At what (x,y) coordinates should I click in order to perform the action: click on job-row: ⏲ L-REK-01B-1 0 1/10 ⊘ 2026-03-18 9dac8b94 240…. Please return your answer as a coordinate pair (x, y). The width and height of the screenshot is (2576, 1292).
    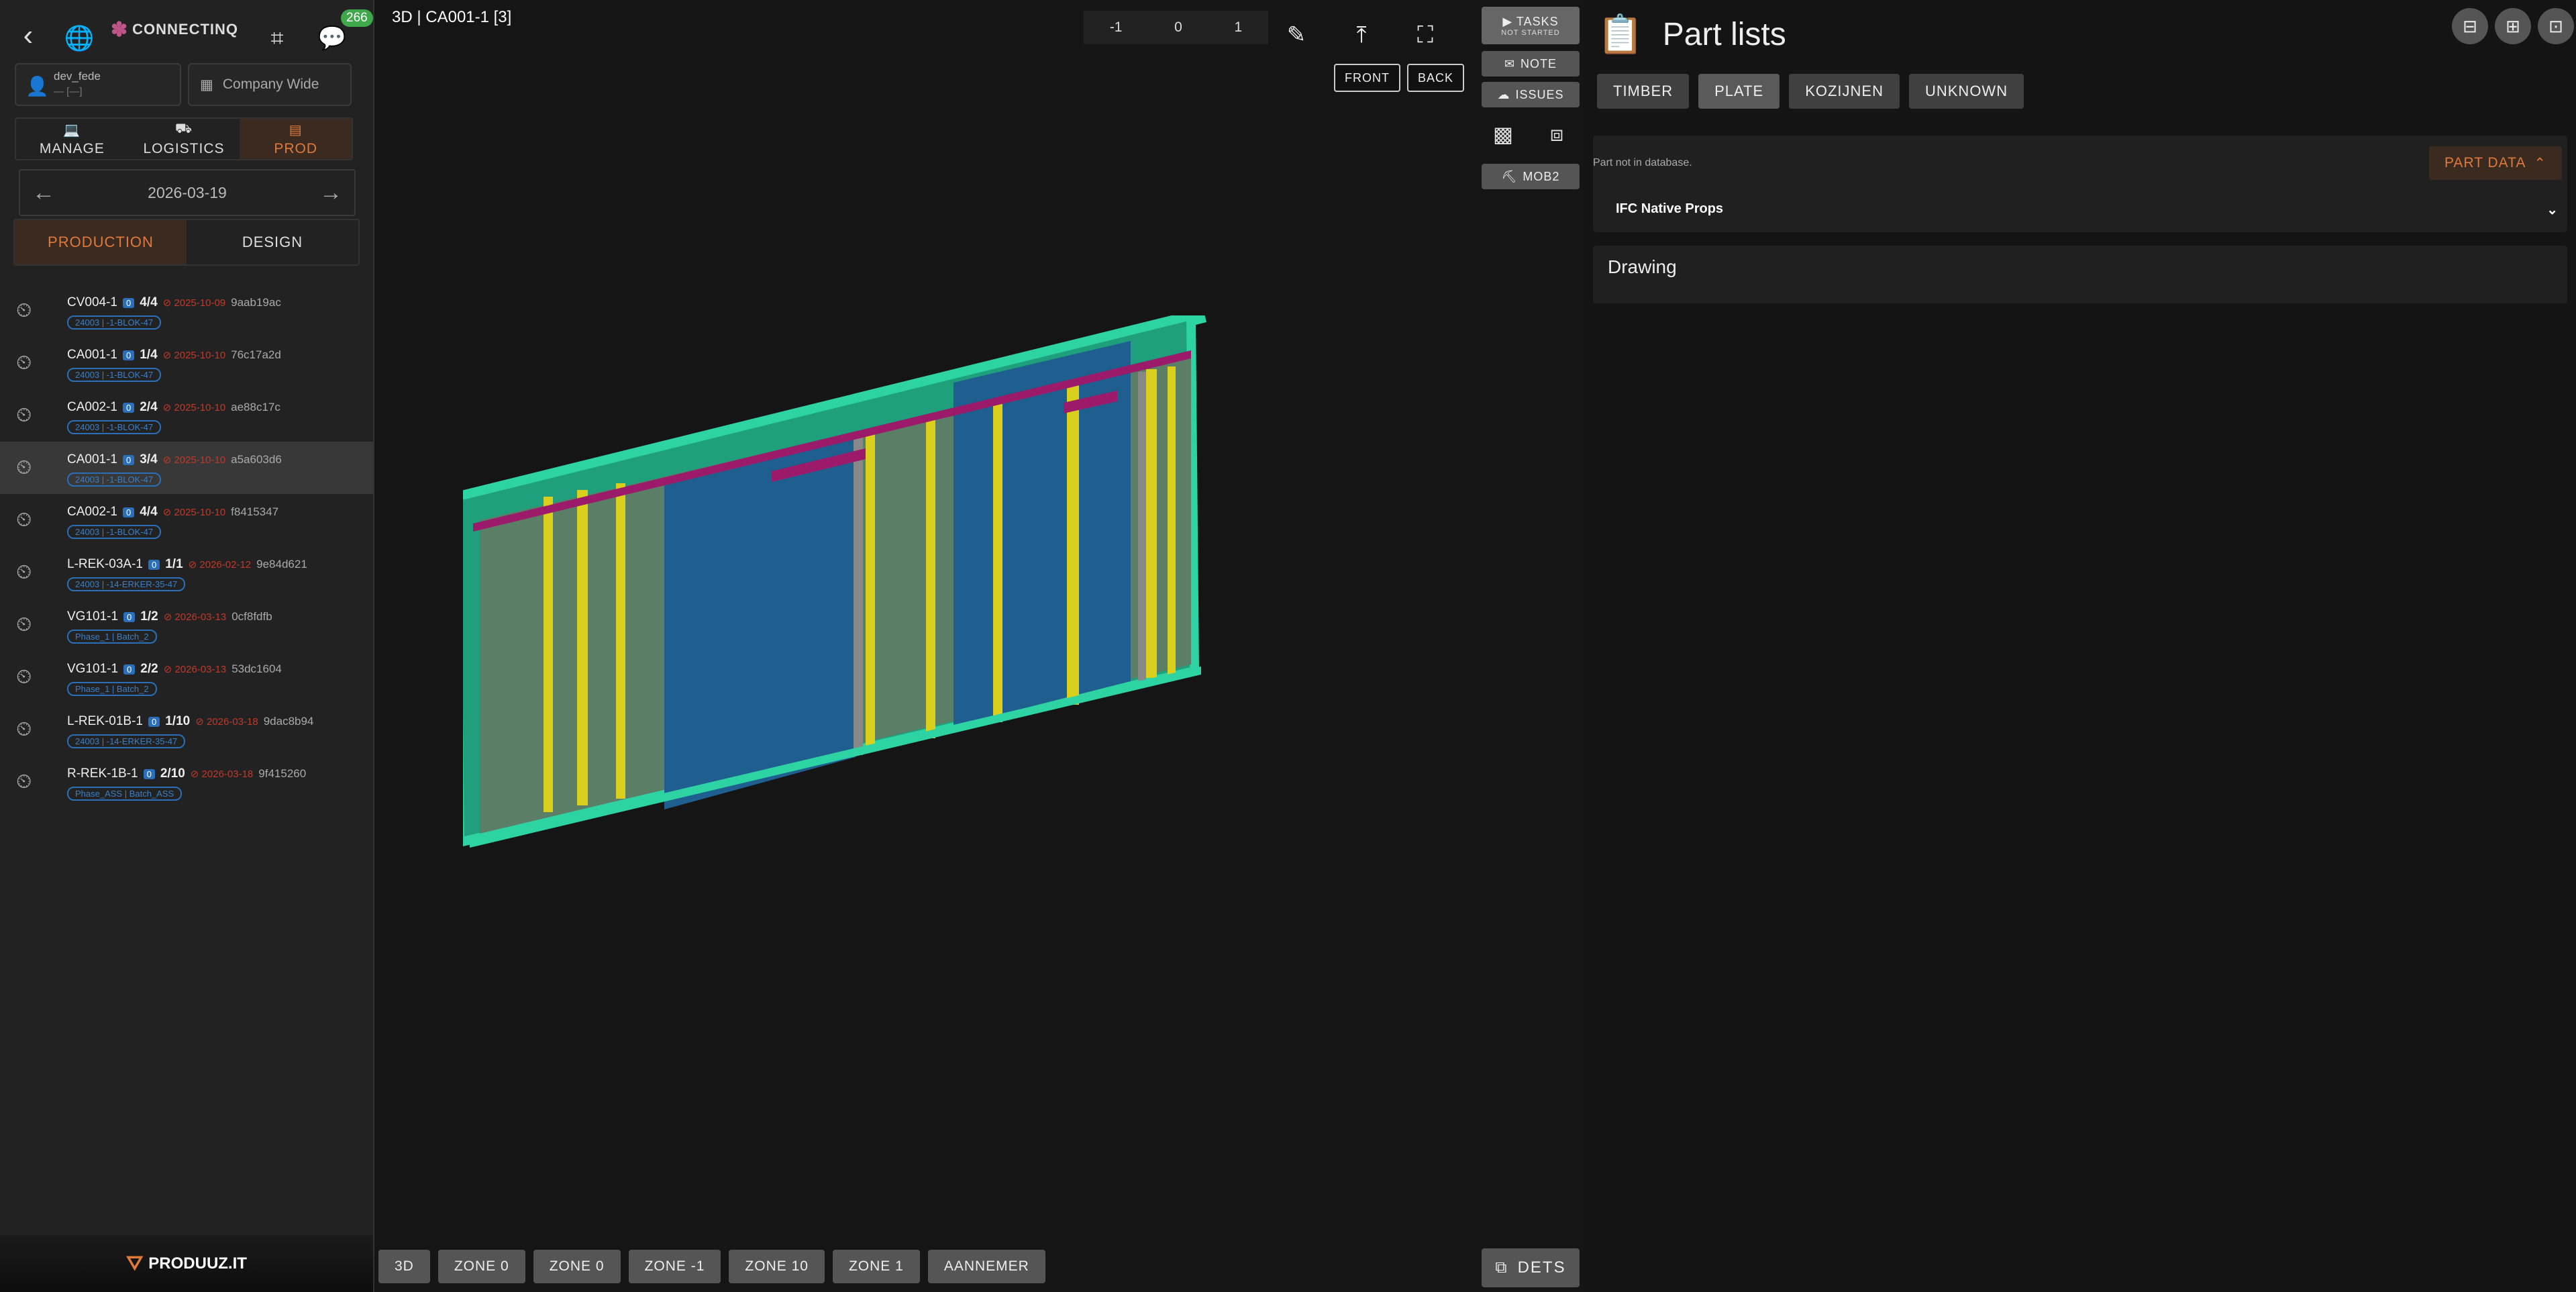
    Looking at the image, I should click on (186, 729).